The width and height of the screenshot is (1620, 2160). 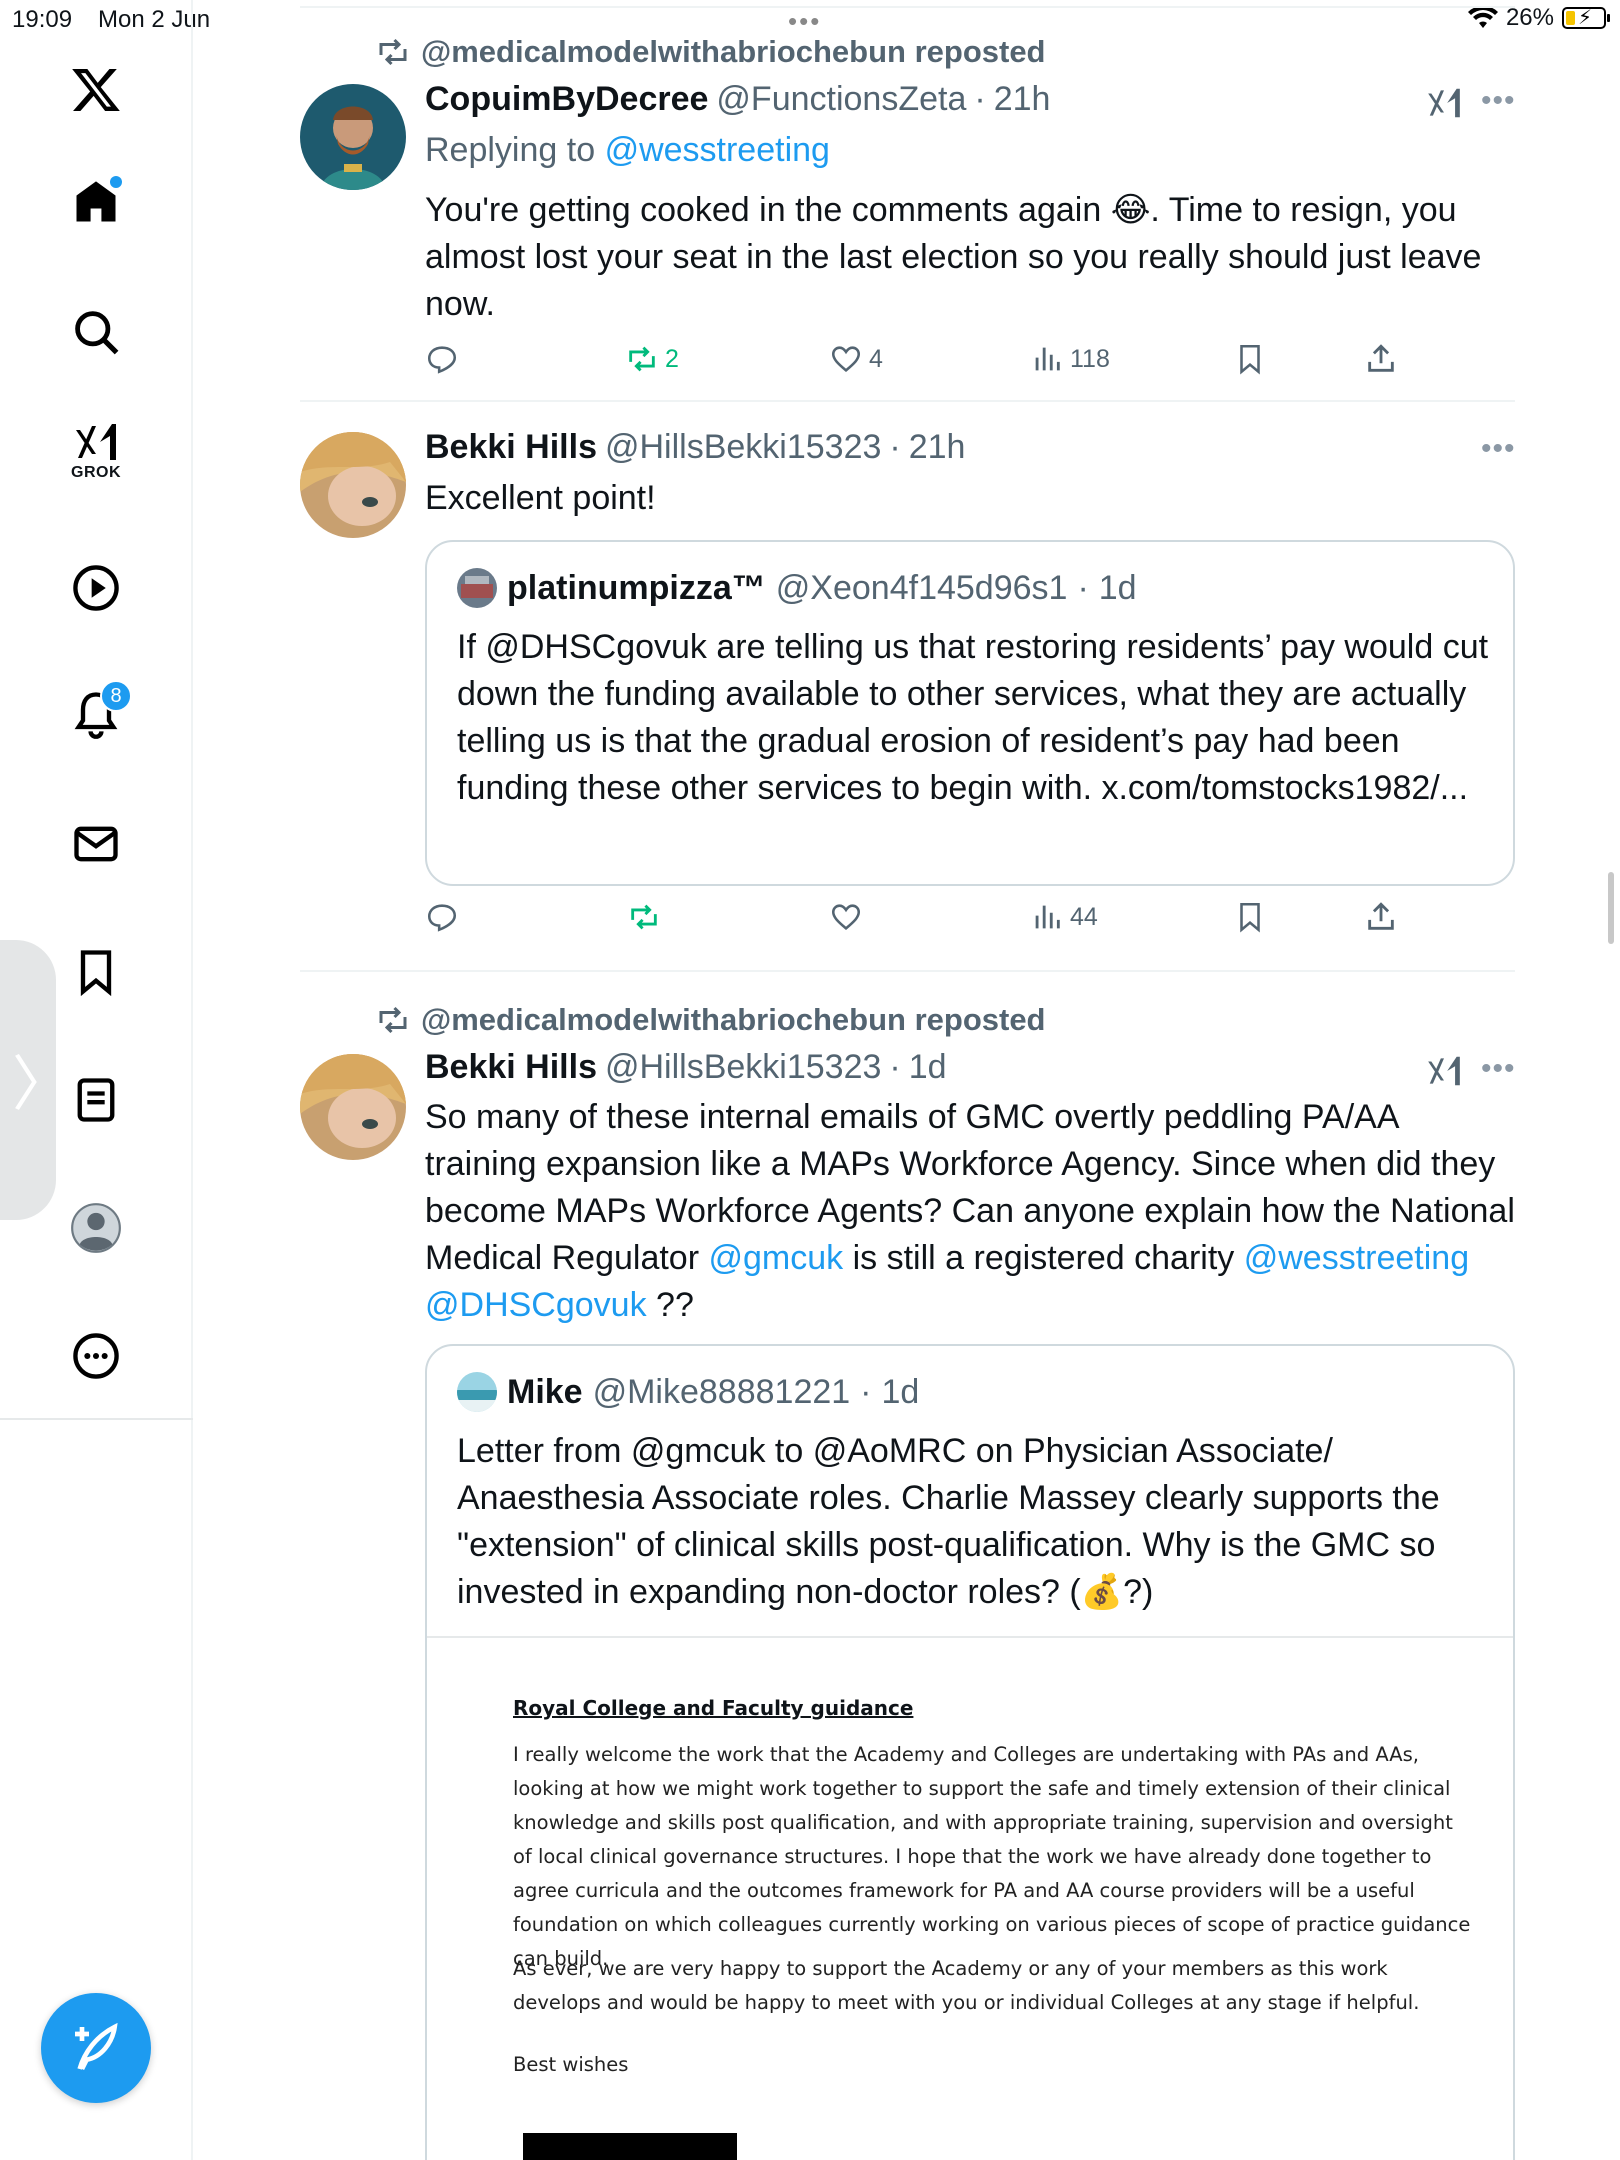 I want to click on reply-icon, so click(x=442, y=918).